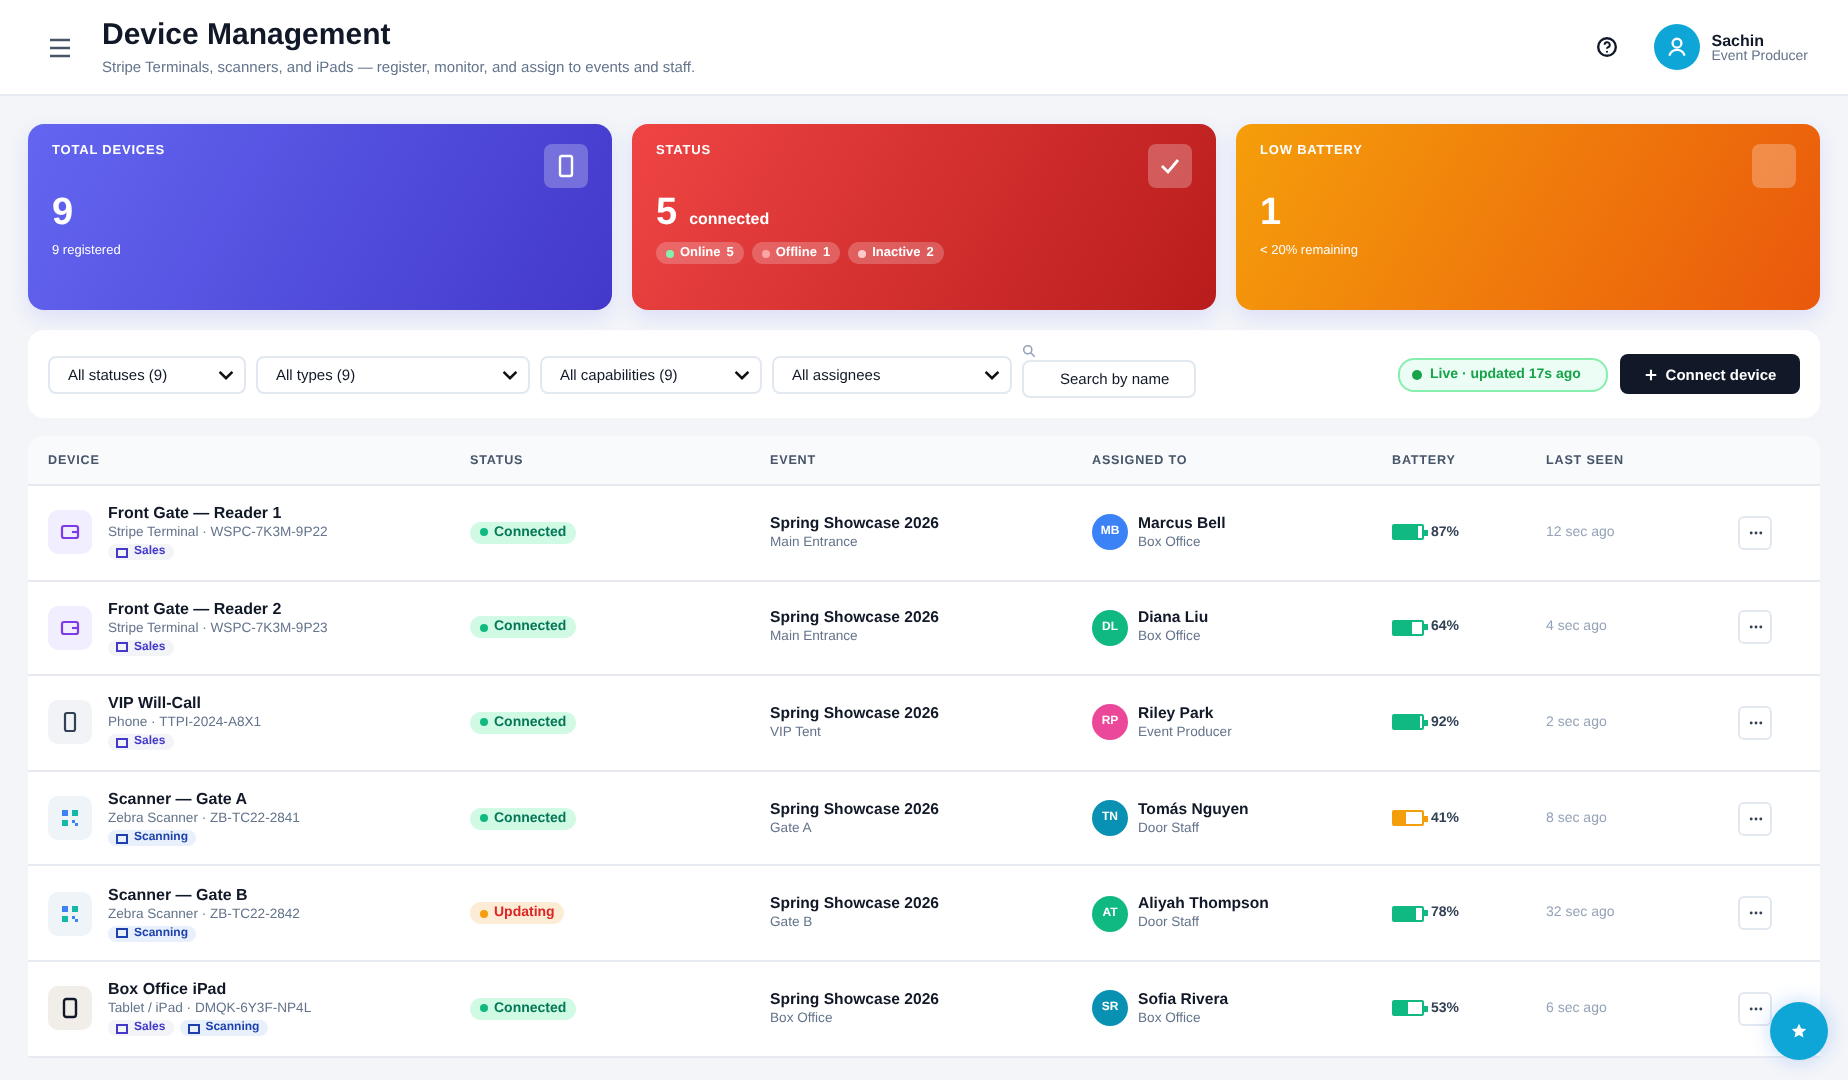 The image size is (1848, 1080). Describe the element at coordinates (1606, 47) in the screenshot. I see `help-icon` at that location.